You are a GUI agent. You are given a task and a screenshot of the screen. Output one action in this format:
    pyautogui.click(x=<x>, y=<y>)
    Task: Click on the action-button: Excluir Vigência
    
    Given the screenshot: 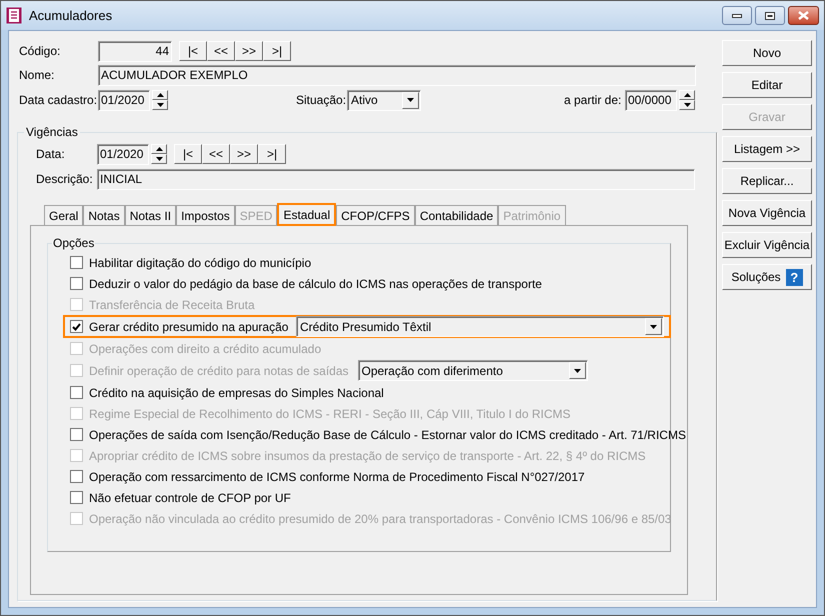 What is the action you would take?
    pyautogui.click(x=767, y=245)
    